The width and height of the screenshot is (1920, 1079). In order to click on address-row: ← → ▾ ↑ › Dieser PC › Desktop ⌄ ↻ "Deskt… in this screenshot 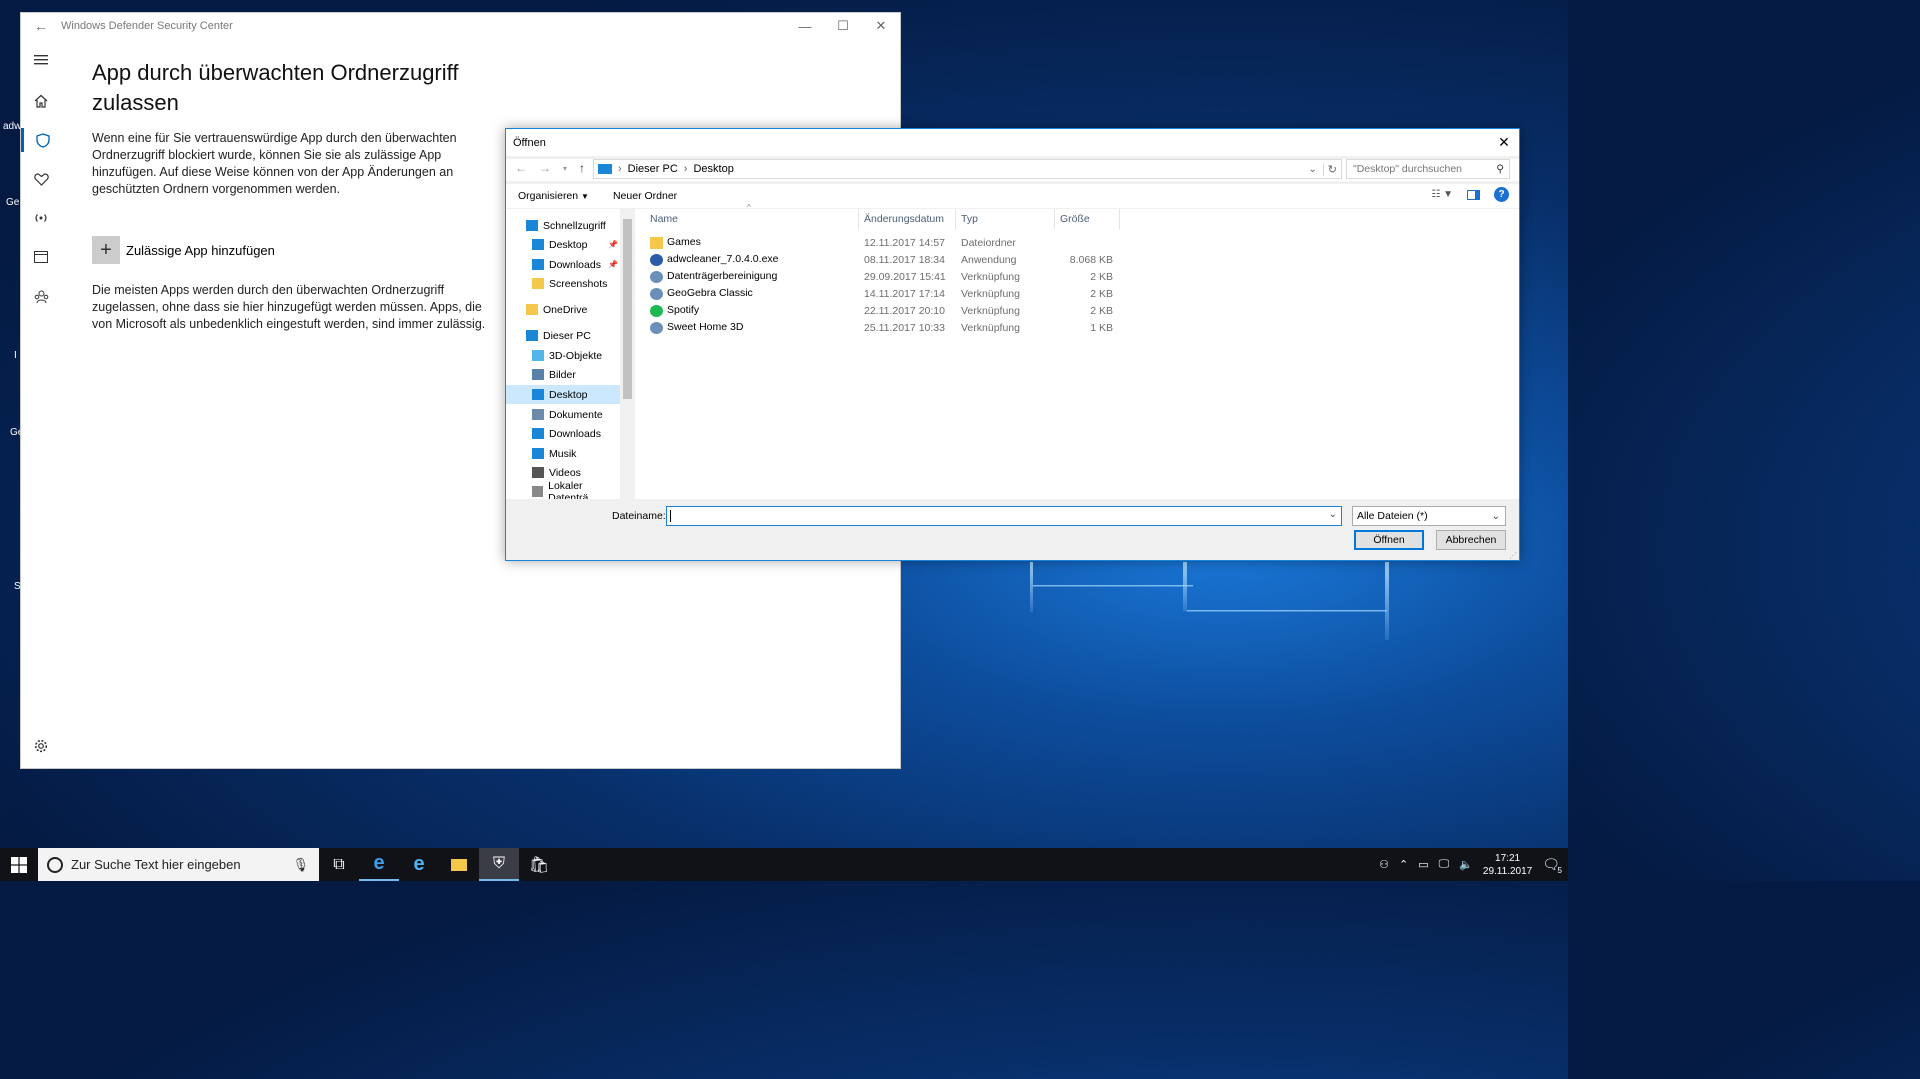, I will do `click(1012, 170)`.